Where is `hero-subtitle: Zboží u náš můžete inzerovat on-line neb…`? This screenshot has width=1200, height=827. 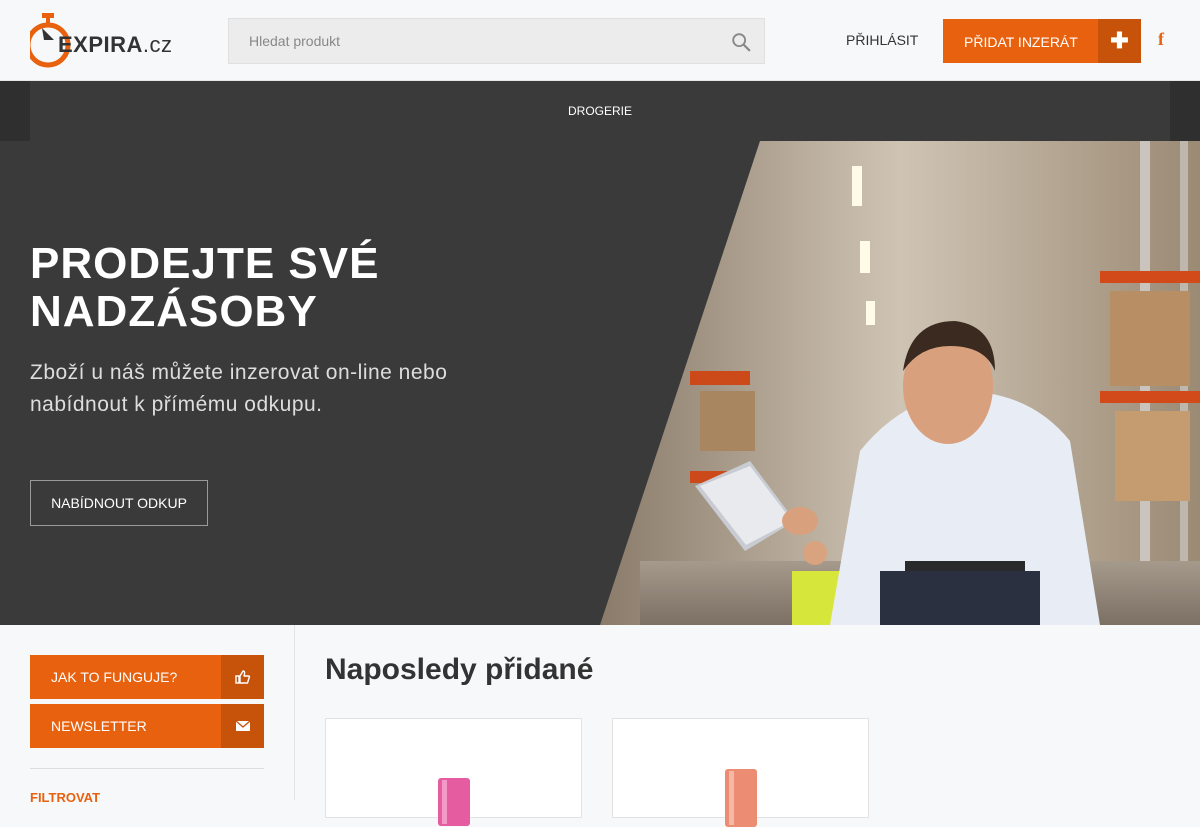 hero-subtitle: Zboží u náš můžete inzerovat on-line neb… is located at coordinates (239, 388).